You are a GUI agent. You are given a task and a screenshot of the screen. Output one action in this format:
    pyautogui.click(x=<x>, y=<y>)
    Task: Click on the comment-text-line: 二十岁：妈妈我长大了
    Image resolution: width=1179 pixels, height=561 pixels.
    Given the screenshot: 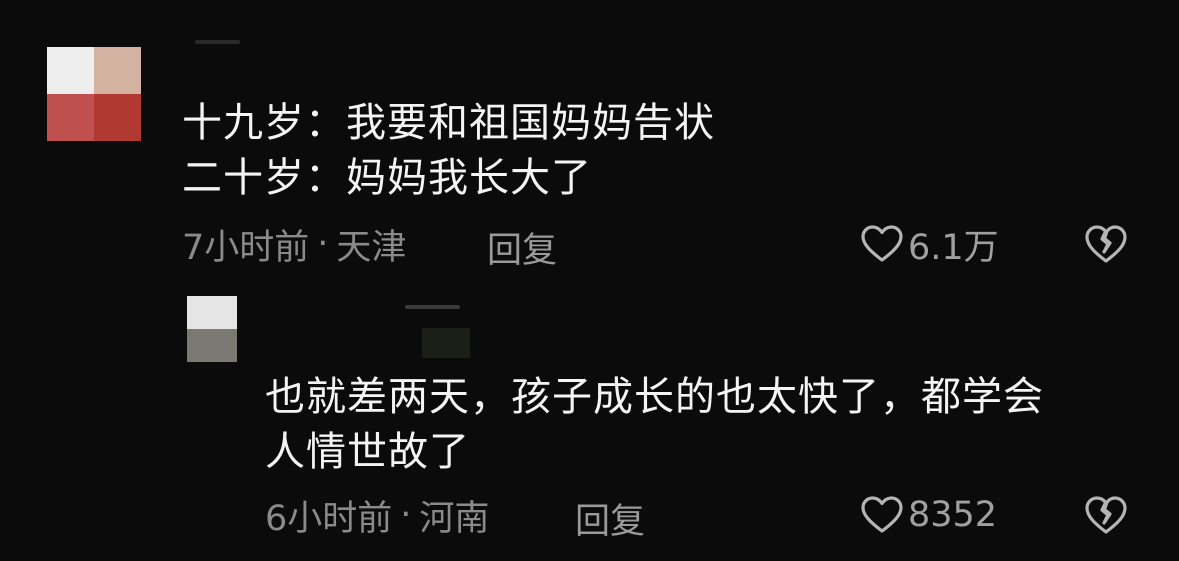 What is the action you would take?
    pyautogui.click(x=387, y=178)
    